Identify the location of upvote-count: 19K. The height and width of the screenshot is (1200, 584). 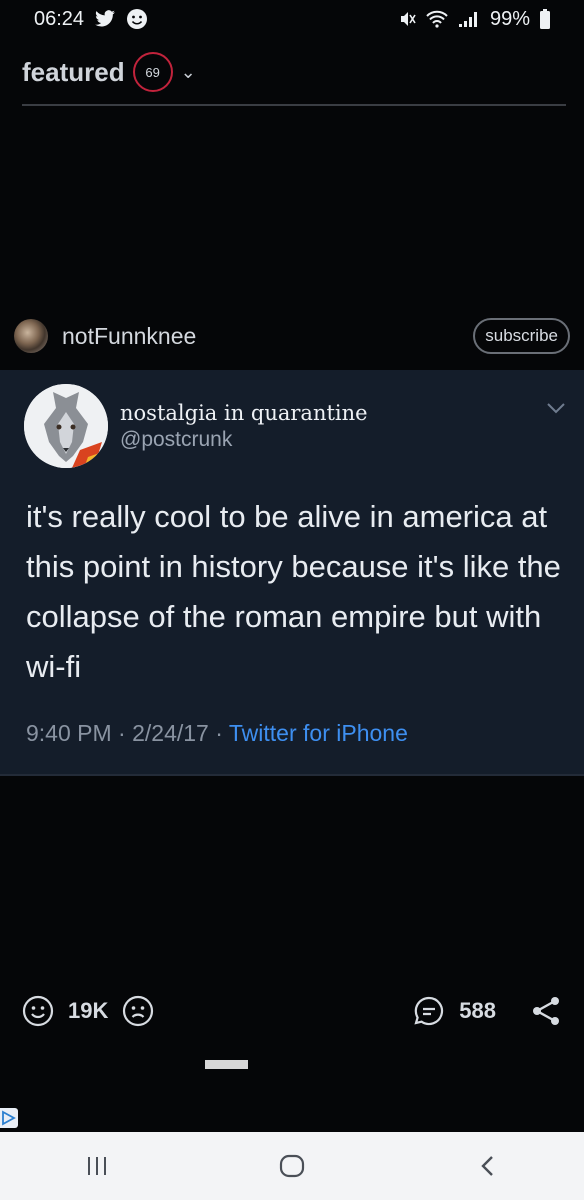
(88, 1010).